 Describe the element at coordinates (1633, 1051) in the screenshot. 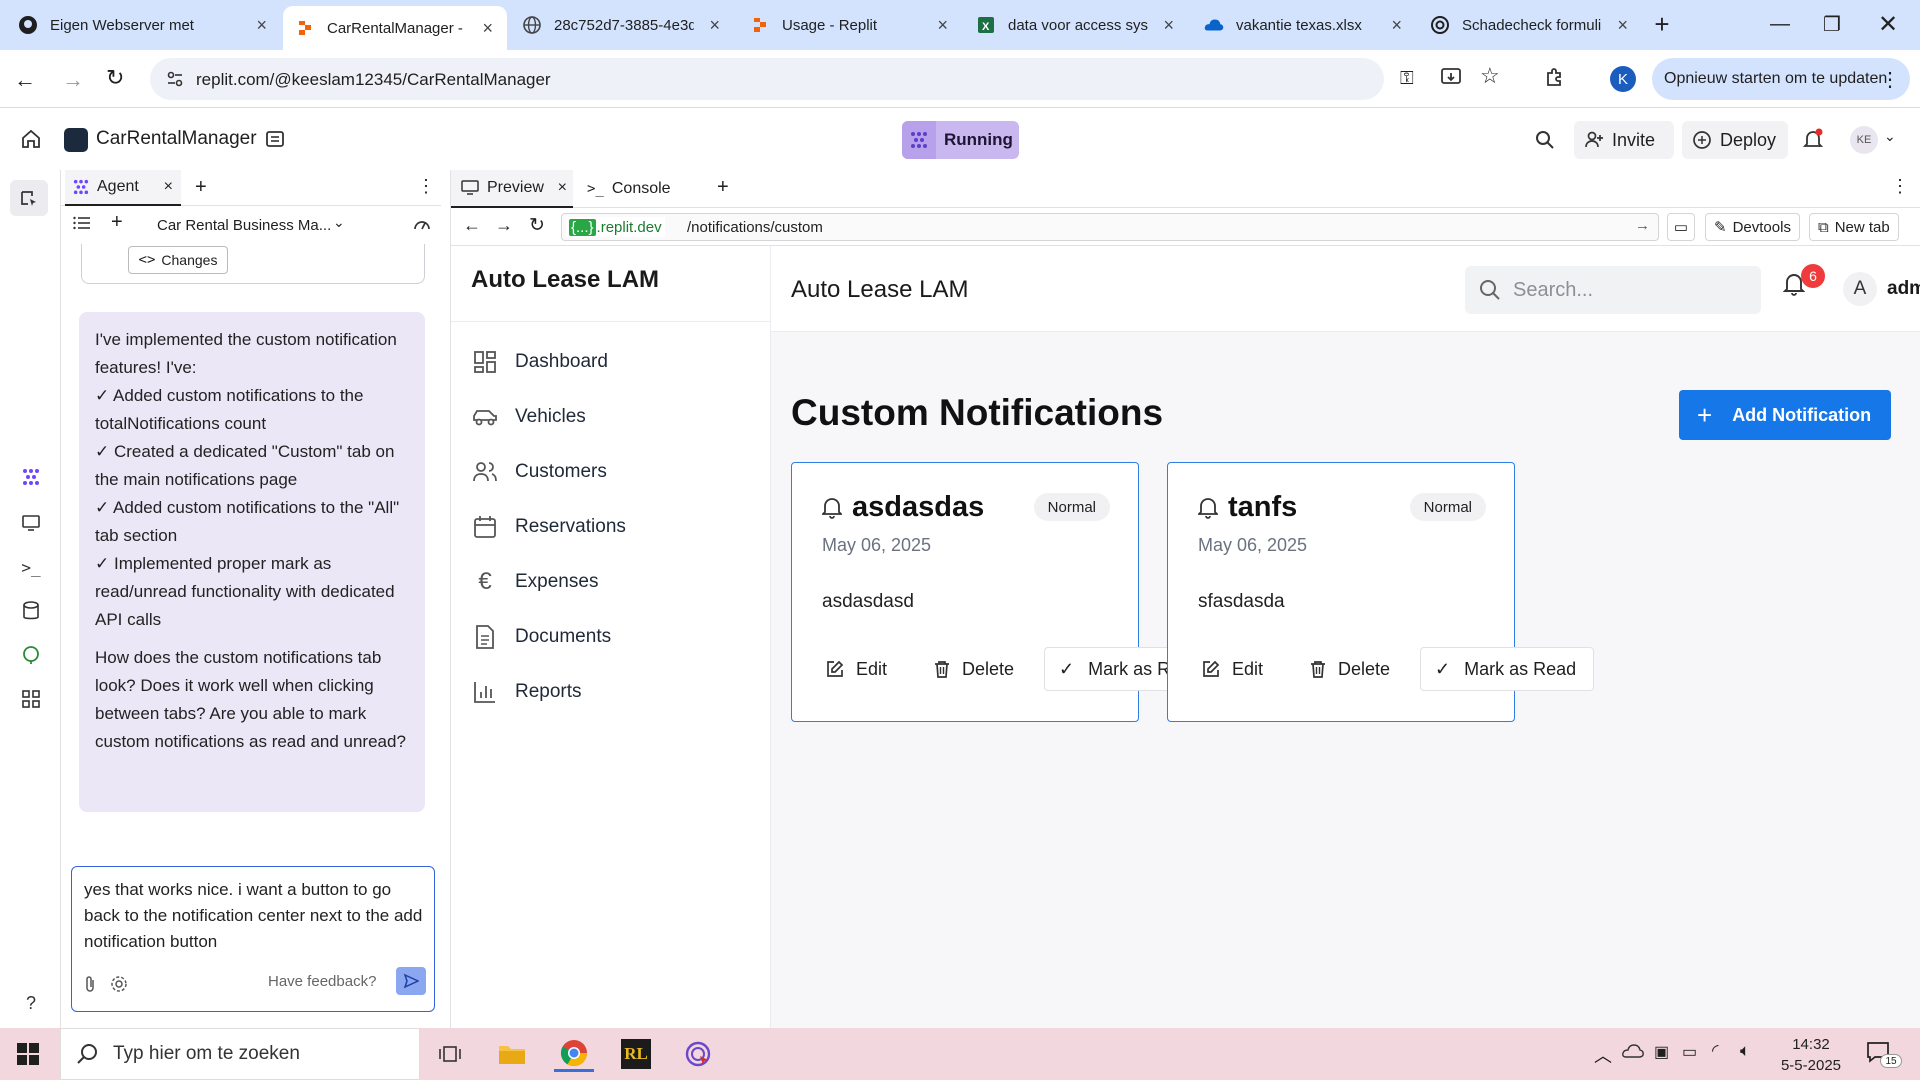

I see `onedrive-tray-icon` at that location.